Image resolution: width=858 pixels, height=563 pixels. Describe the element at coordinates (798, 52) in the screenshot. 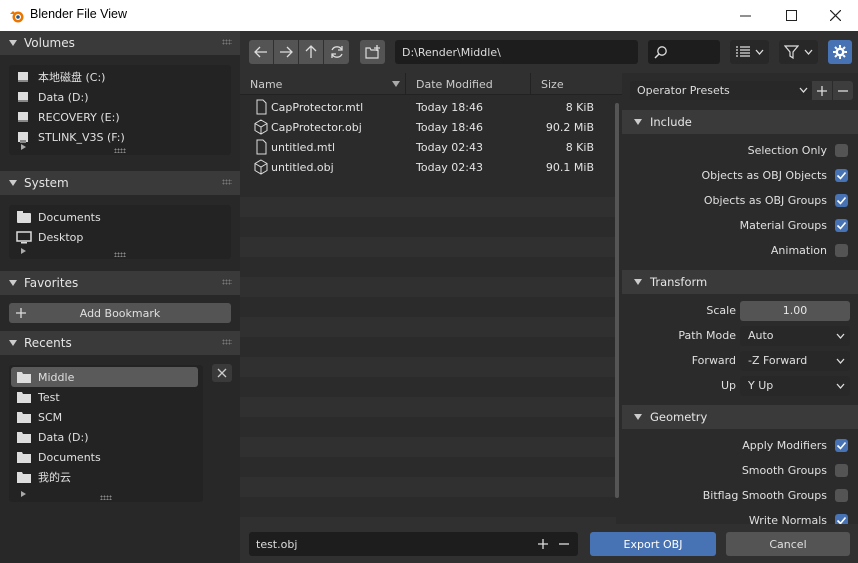

I see `filter-dropdown` at that location.